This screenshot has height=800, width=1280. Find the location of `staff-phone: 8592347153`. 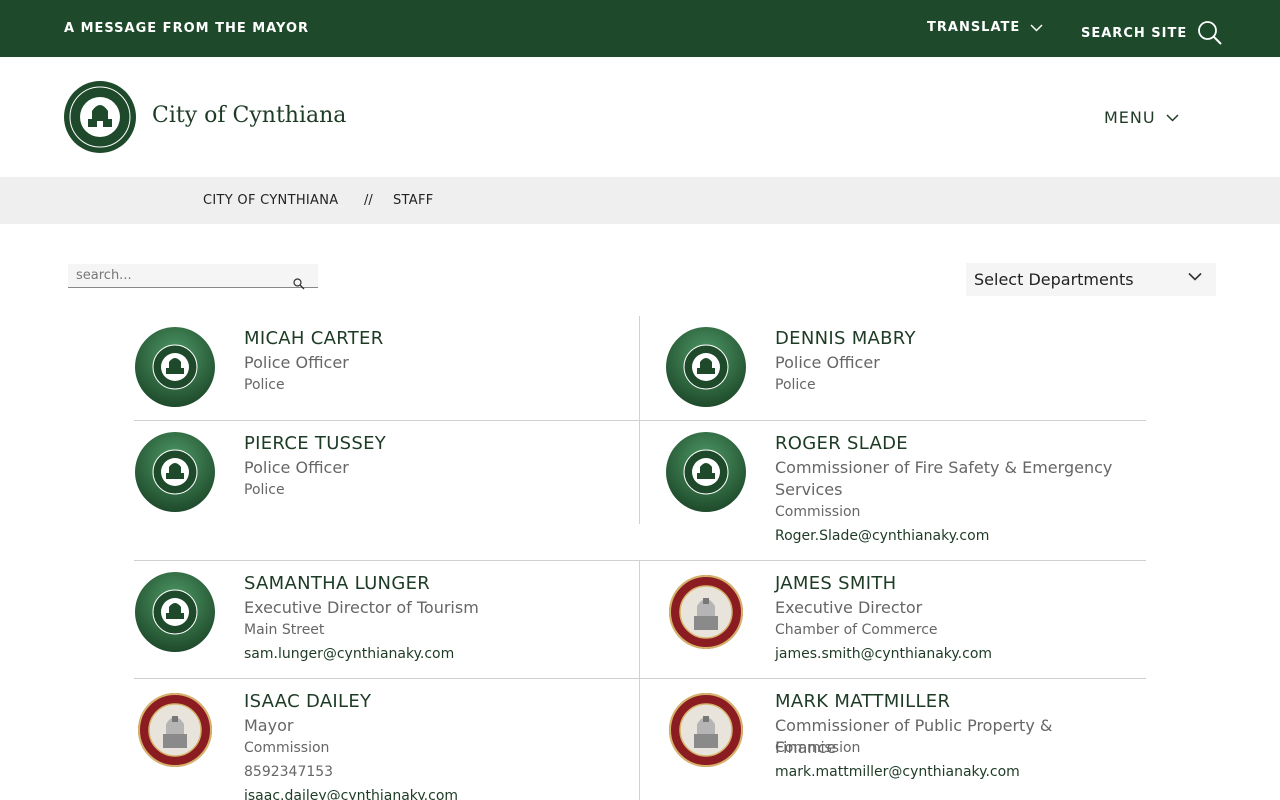

staff-phone: 8592347153 is located at coordinates (289, 772).